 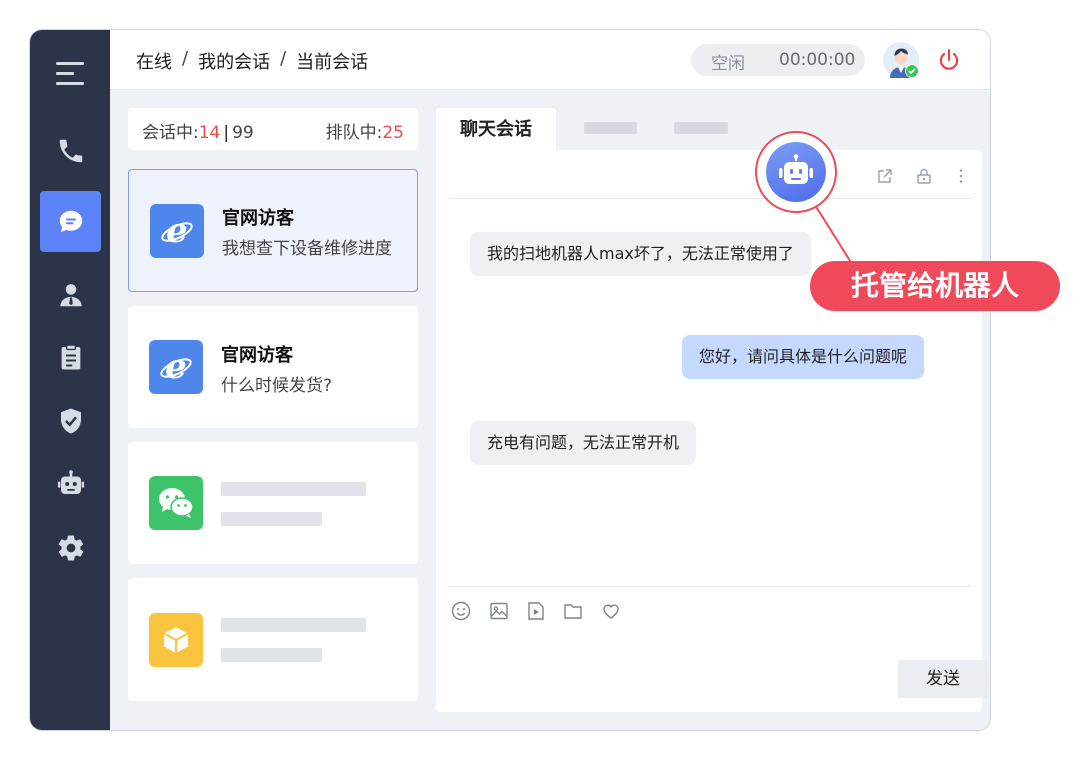 I want to click on more-icon, so click(x=961, y=176).